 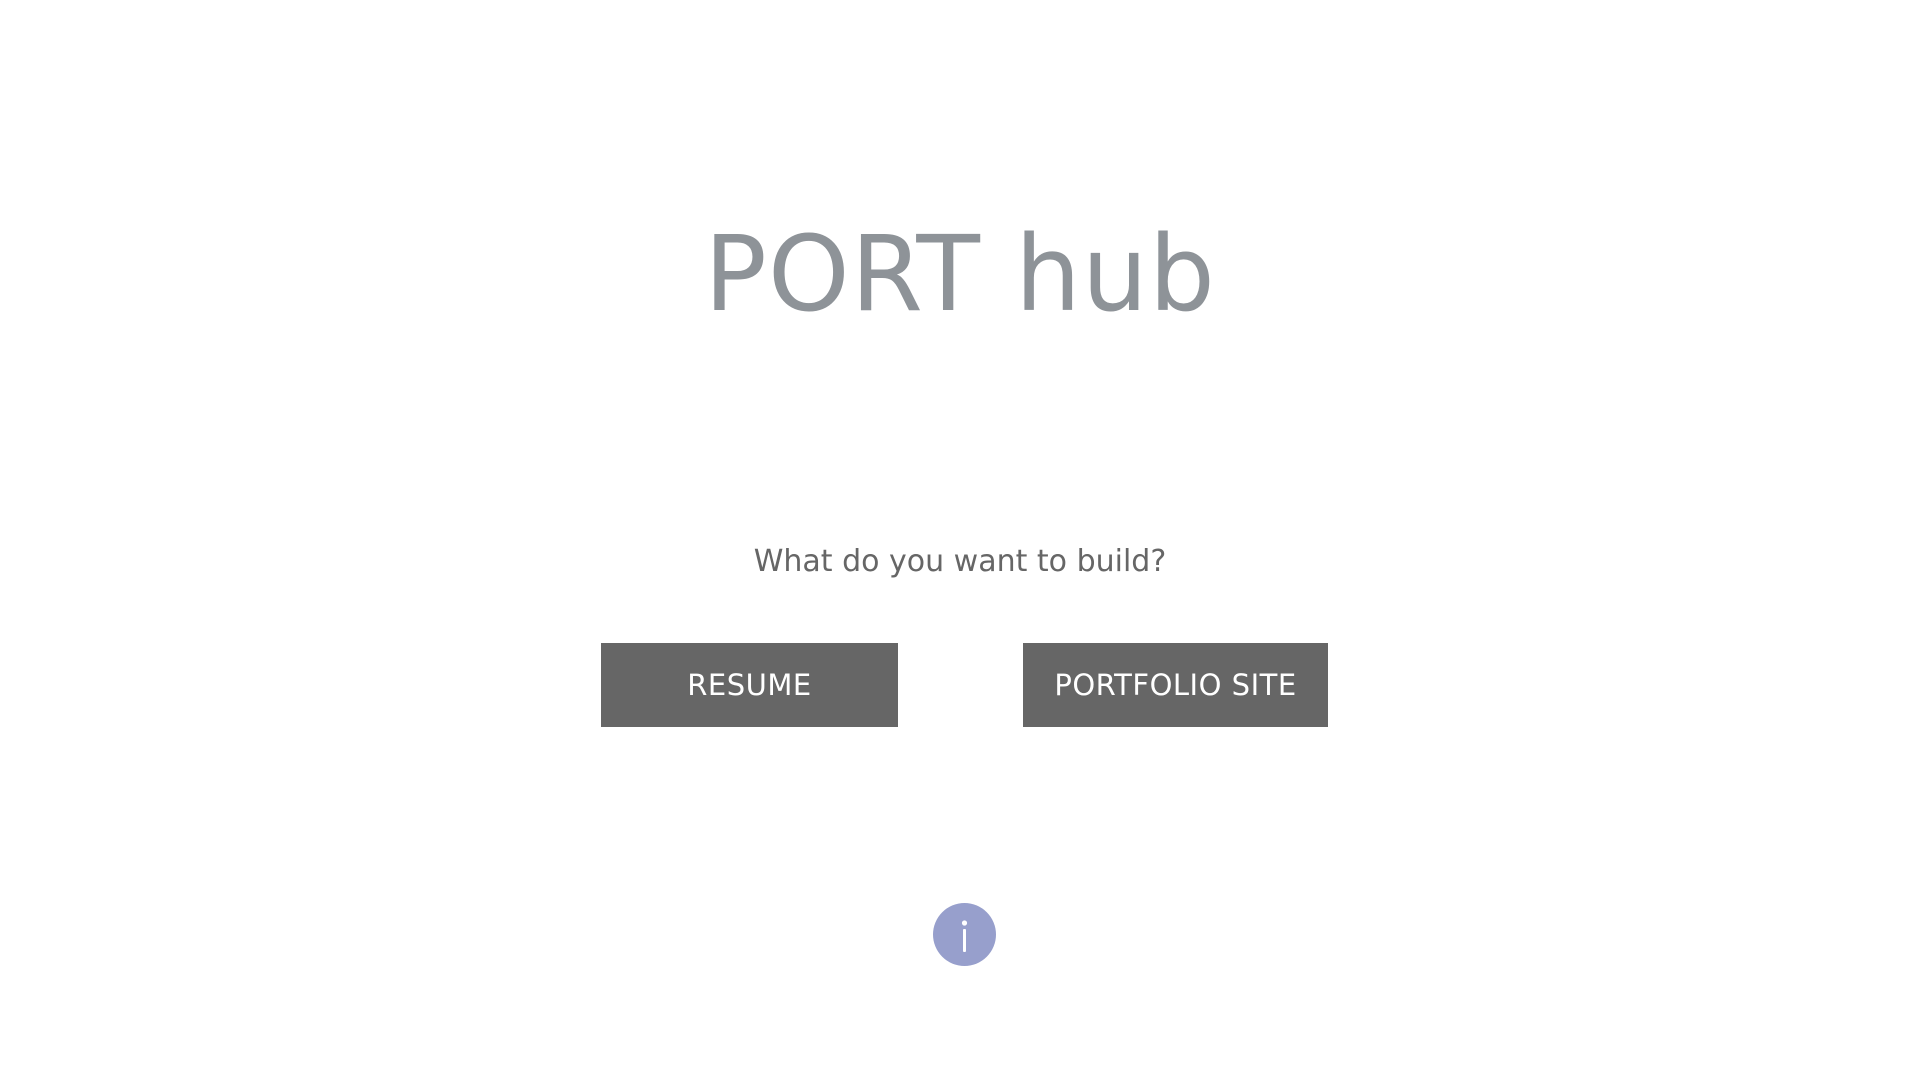 What do you see at coordinates (960, 274) in the screenshot?
I see `page-title: PORT hub` at bounding box center [960, 274].